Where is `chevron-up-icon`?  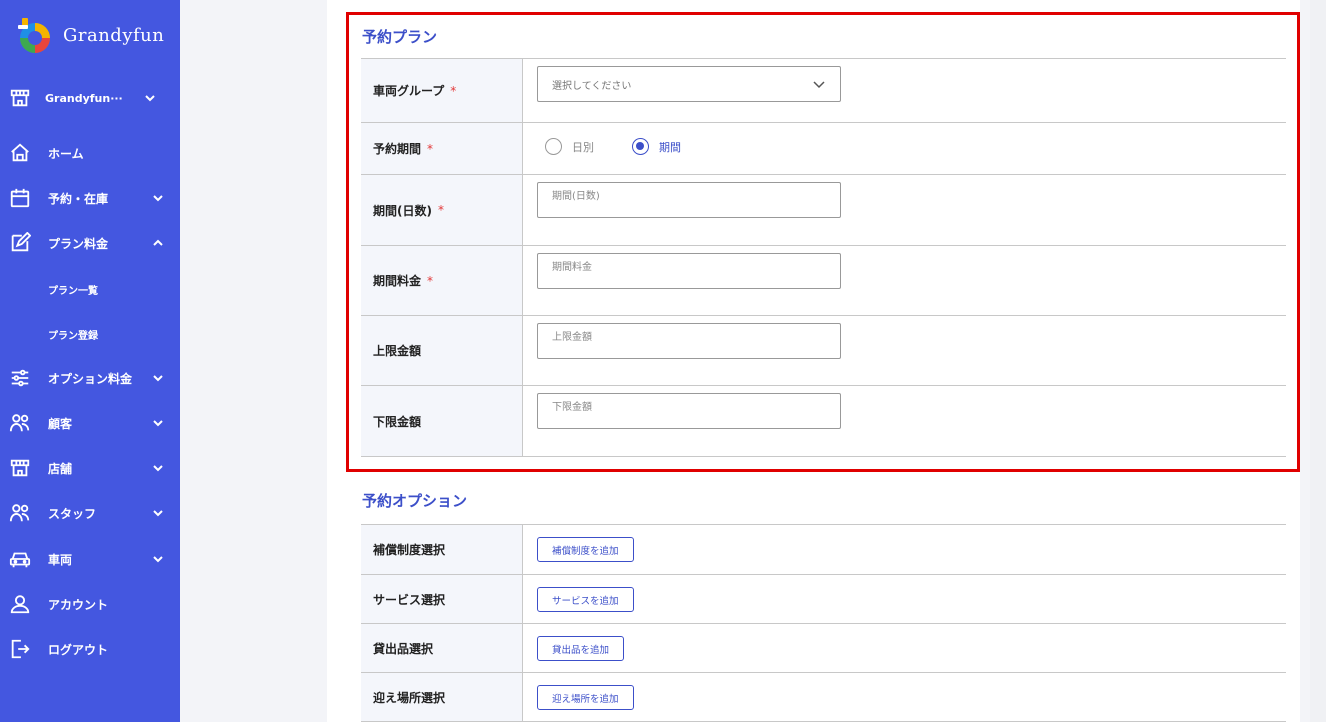 chevron-up-icon is located at coordinates (158, 243).